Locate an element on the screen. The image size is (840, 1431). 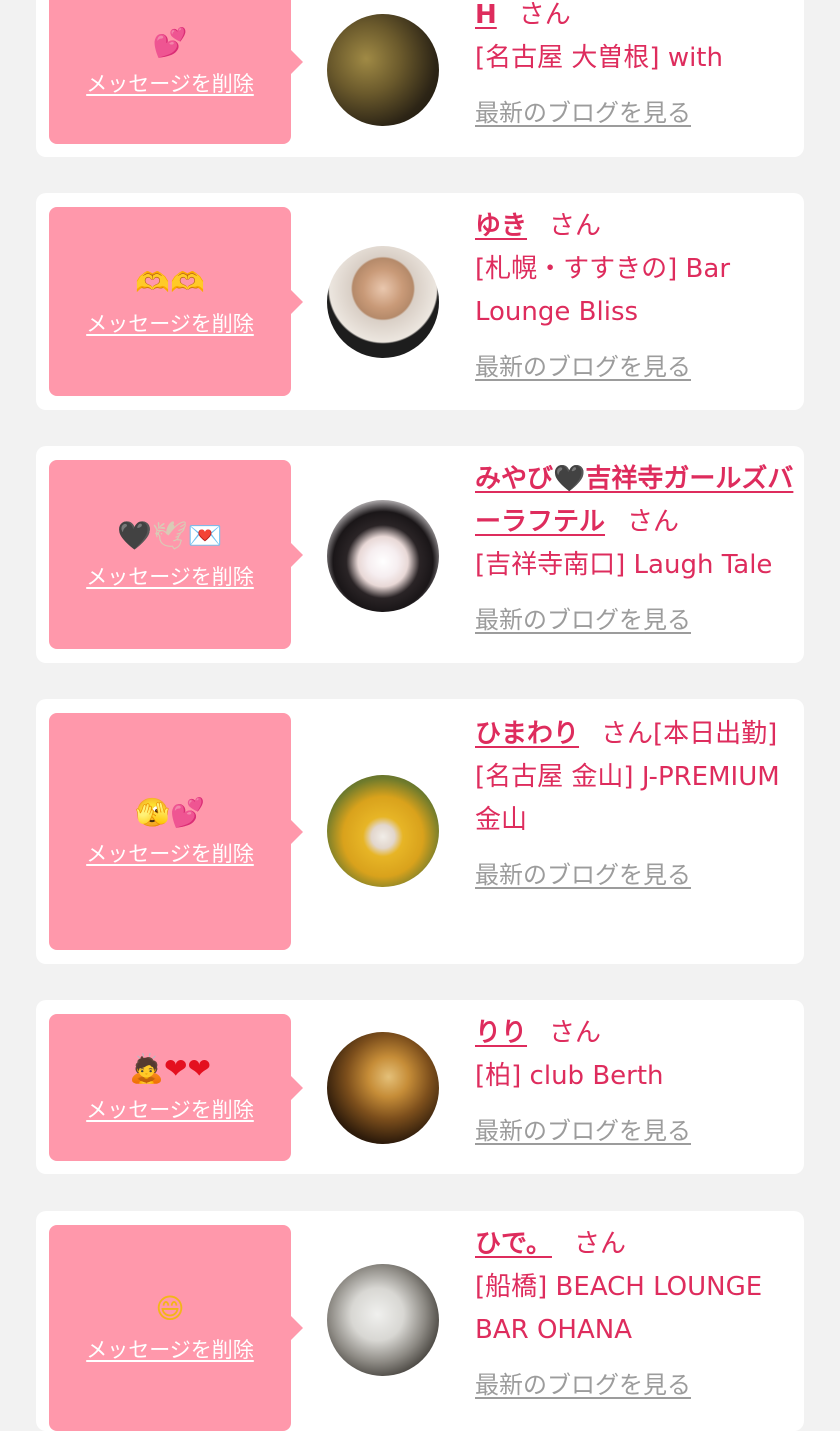
message-bubble: 🫶🫶 メッセージを削除 is located at coordinates (176, 301).